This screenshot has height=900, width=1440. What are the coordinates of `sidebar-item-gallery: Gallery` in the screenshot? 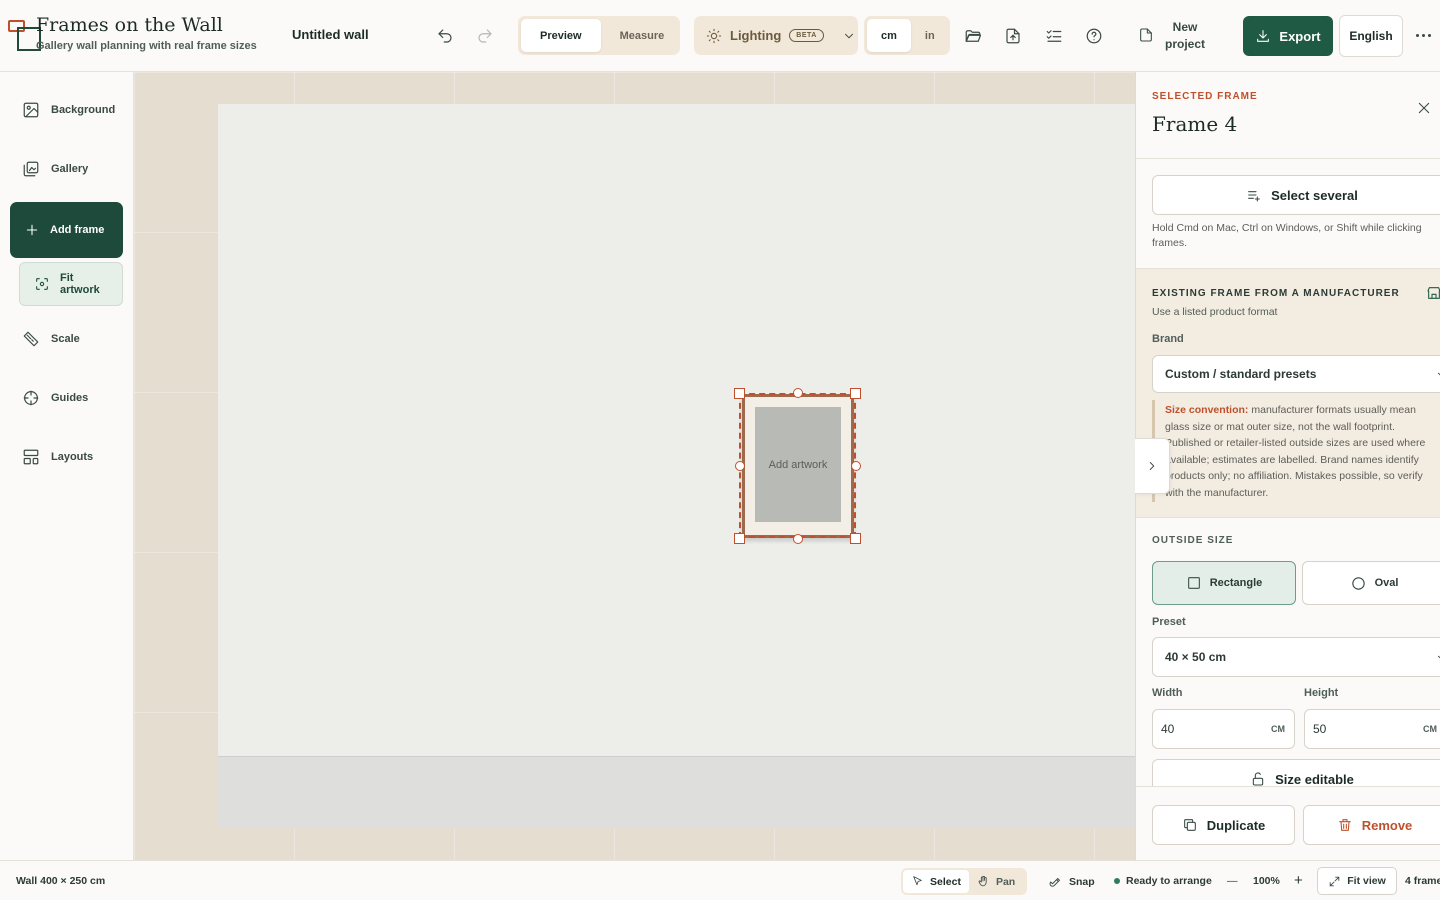 It's located at (55, 169).